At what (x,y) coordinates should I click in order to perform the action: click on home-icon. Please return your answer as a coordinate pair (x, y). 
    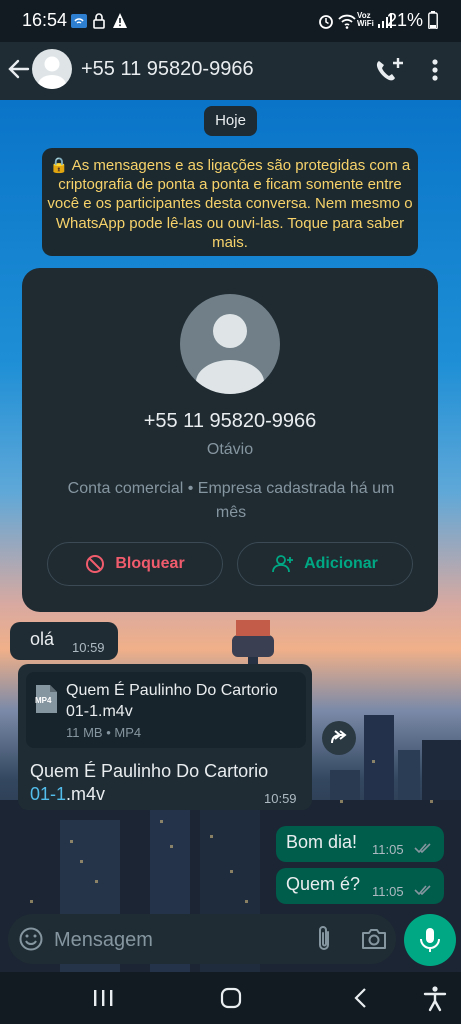
    Looking at the image, I should click on (231, 998).